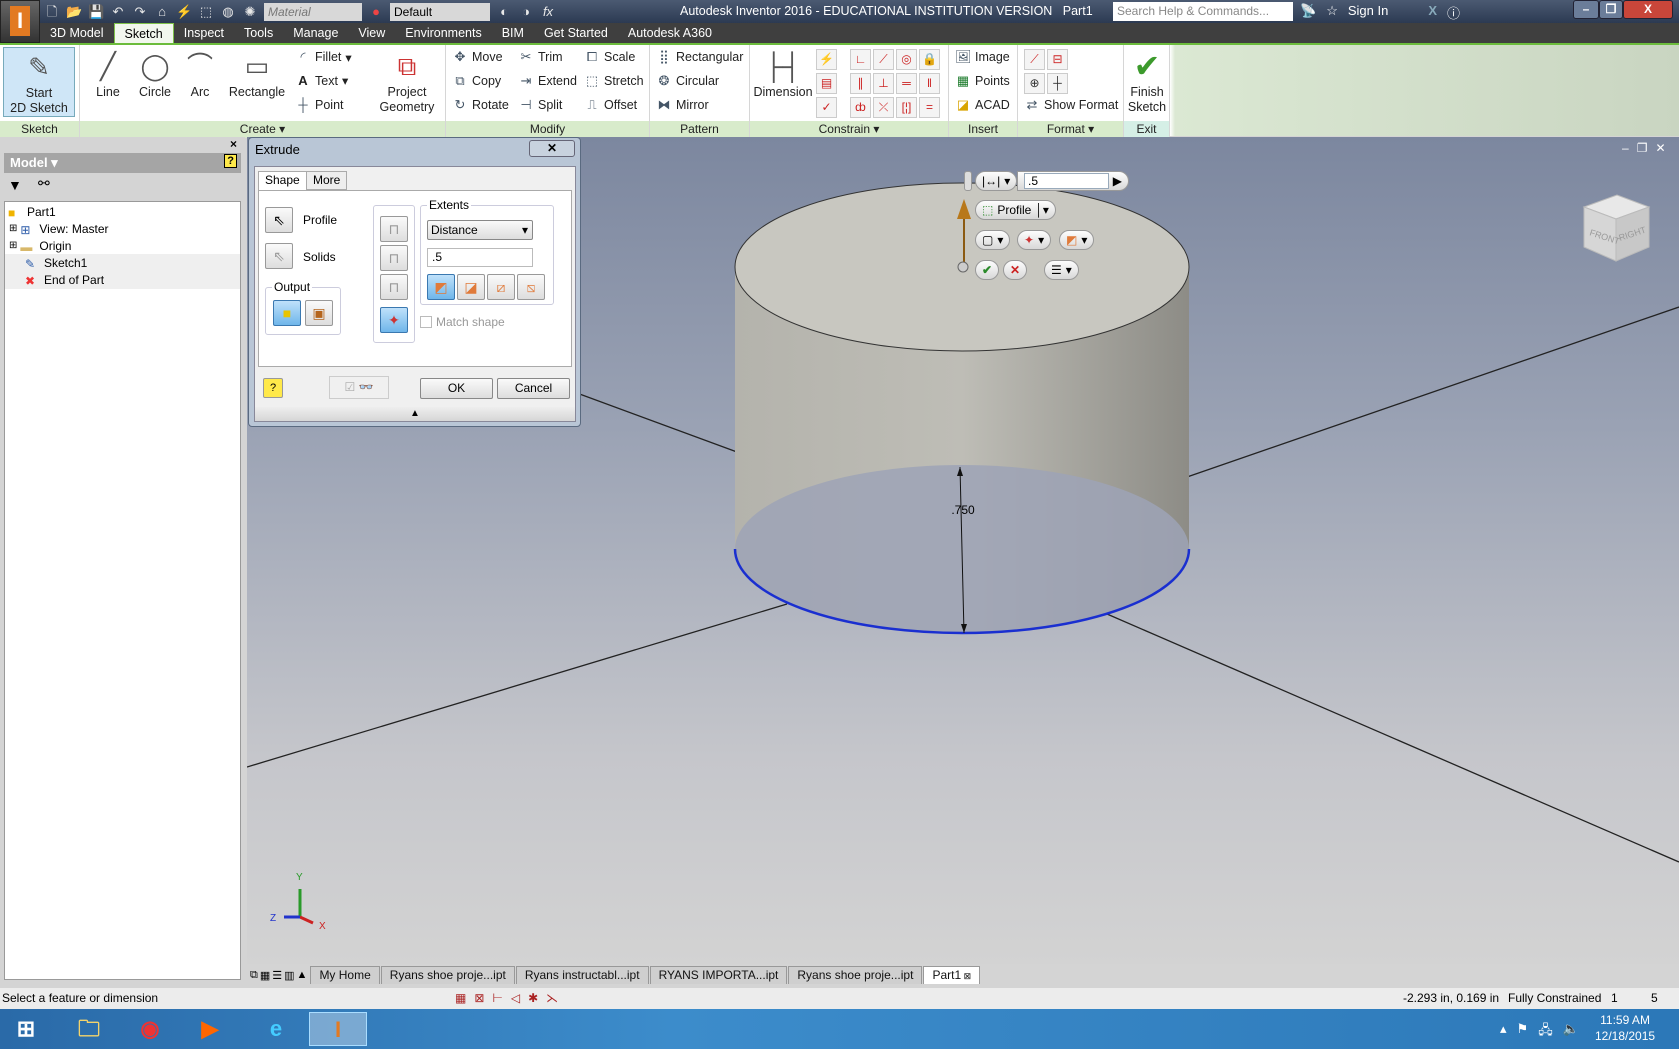  I want to click on acad-button: ◪ ACAD, so click(982, 105).